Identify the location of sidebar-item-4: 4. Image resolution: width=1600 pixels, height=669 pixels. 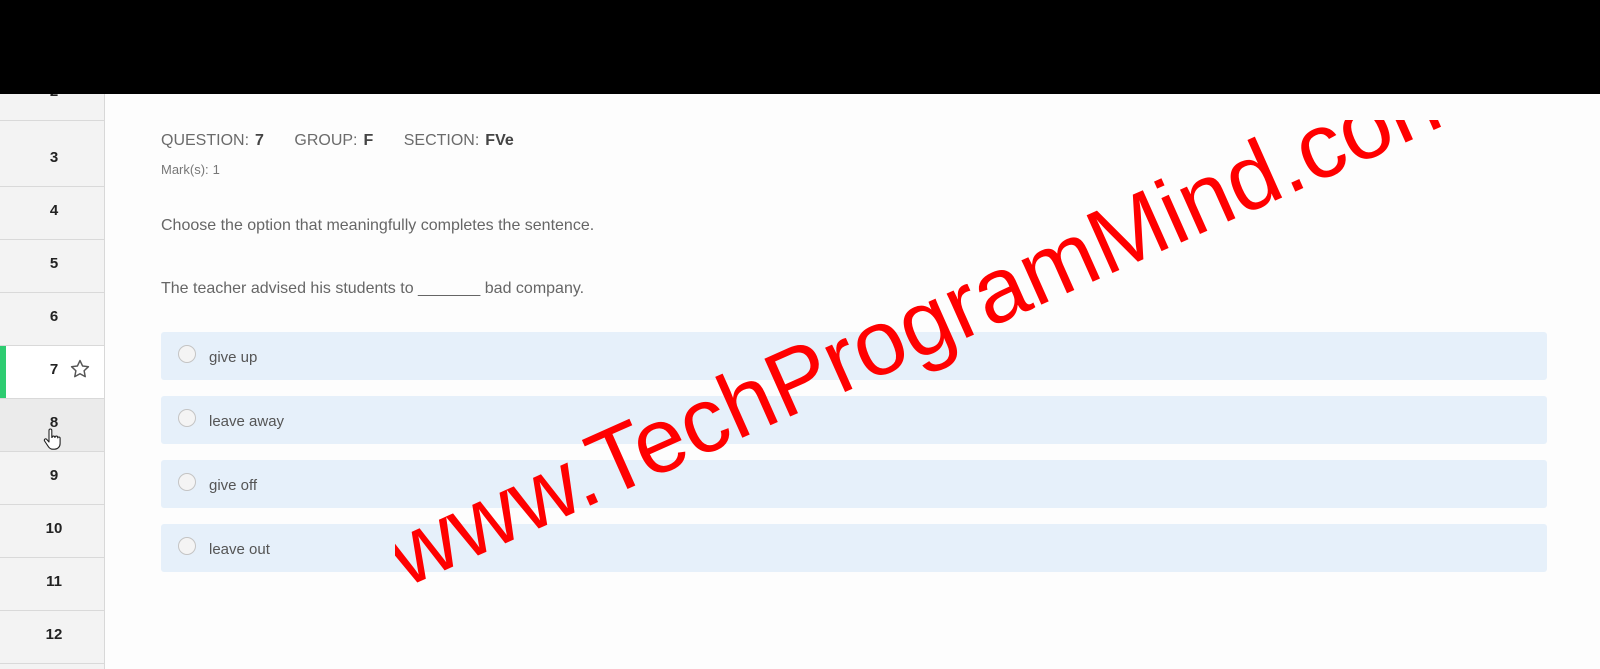
(52, 213).